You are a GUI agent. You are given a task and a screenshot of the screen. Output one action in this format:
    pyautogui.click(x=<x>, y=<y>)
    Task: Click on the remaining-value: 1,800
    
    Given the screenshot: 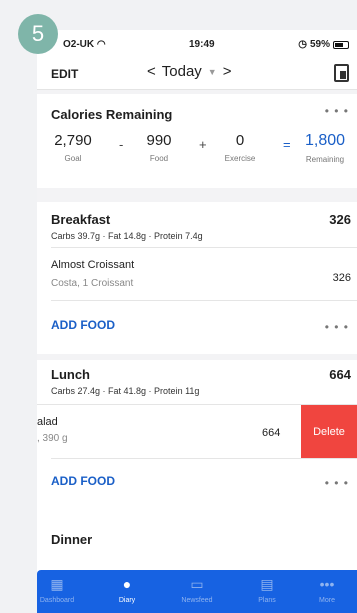 What is the action you would take?
    pyautogui.click(x=325, y=140)
    